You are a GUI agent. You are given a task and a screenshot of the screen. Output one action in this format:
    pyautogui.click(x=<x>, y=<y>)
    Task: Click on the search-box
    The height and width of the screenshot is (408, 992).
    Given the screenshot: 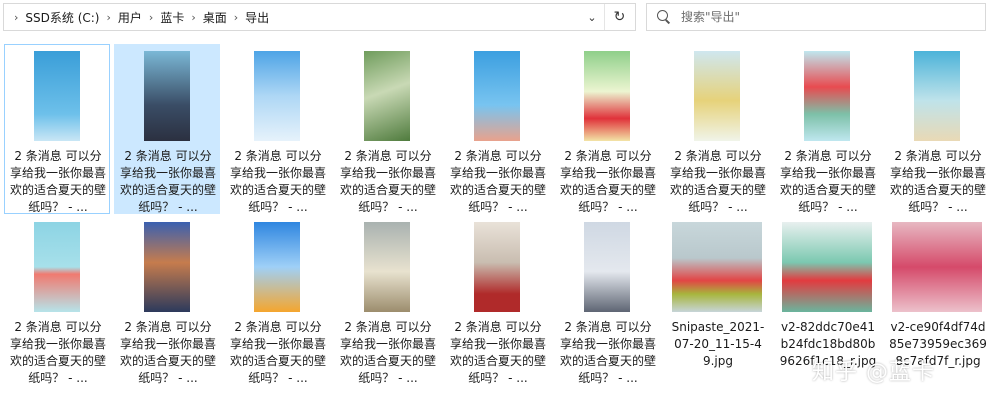 What is the action you would take?
    pyautogui.click(x=816, y=17)
    